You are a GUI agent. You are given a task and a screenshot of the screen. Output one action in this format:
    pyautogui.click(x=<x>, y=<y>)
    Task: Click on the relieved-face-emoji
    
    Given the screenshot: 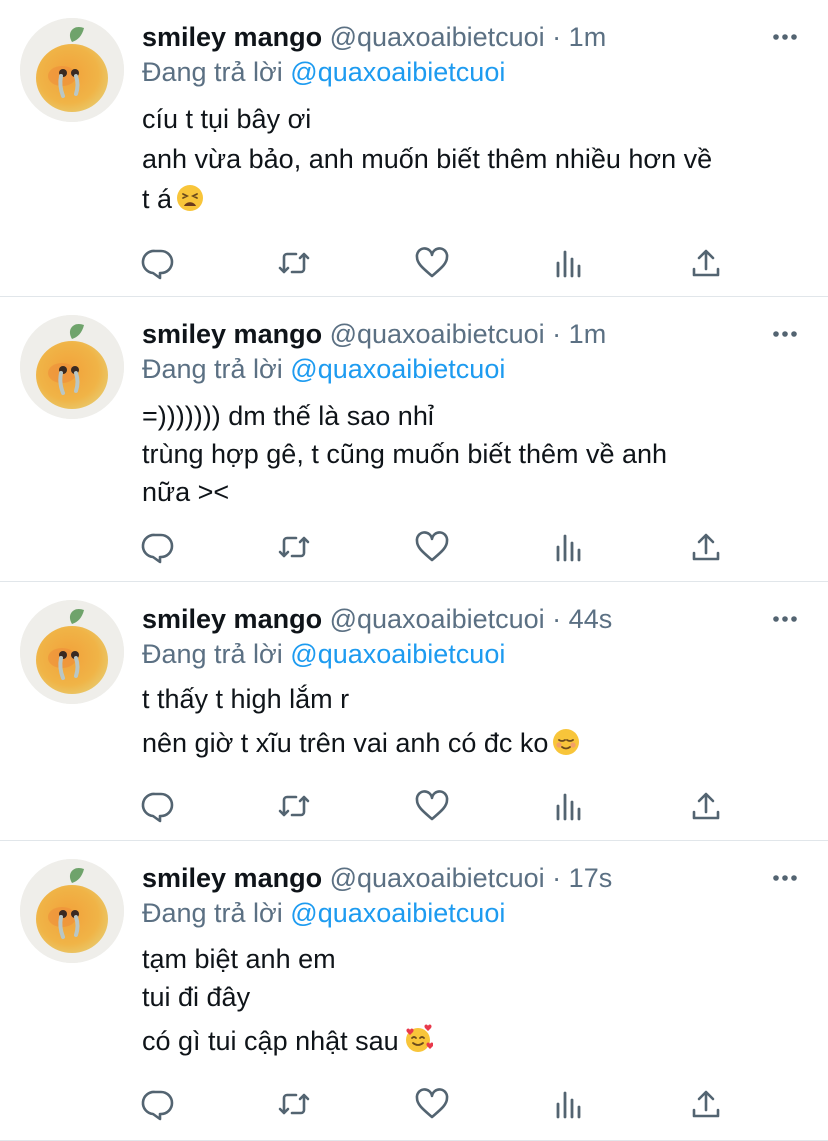 What is the action you would take?
    pyautogui.click(x=566, y=745)
    